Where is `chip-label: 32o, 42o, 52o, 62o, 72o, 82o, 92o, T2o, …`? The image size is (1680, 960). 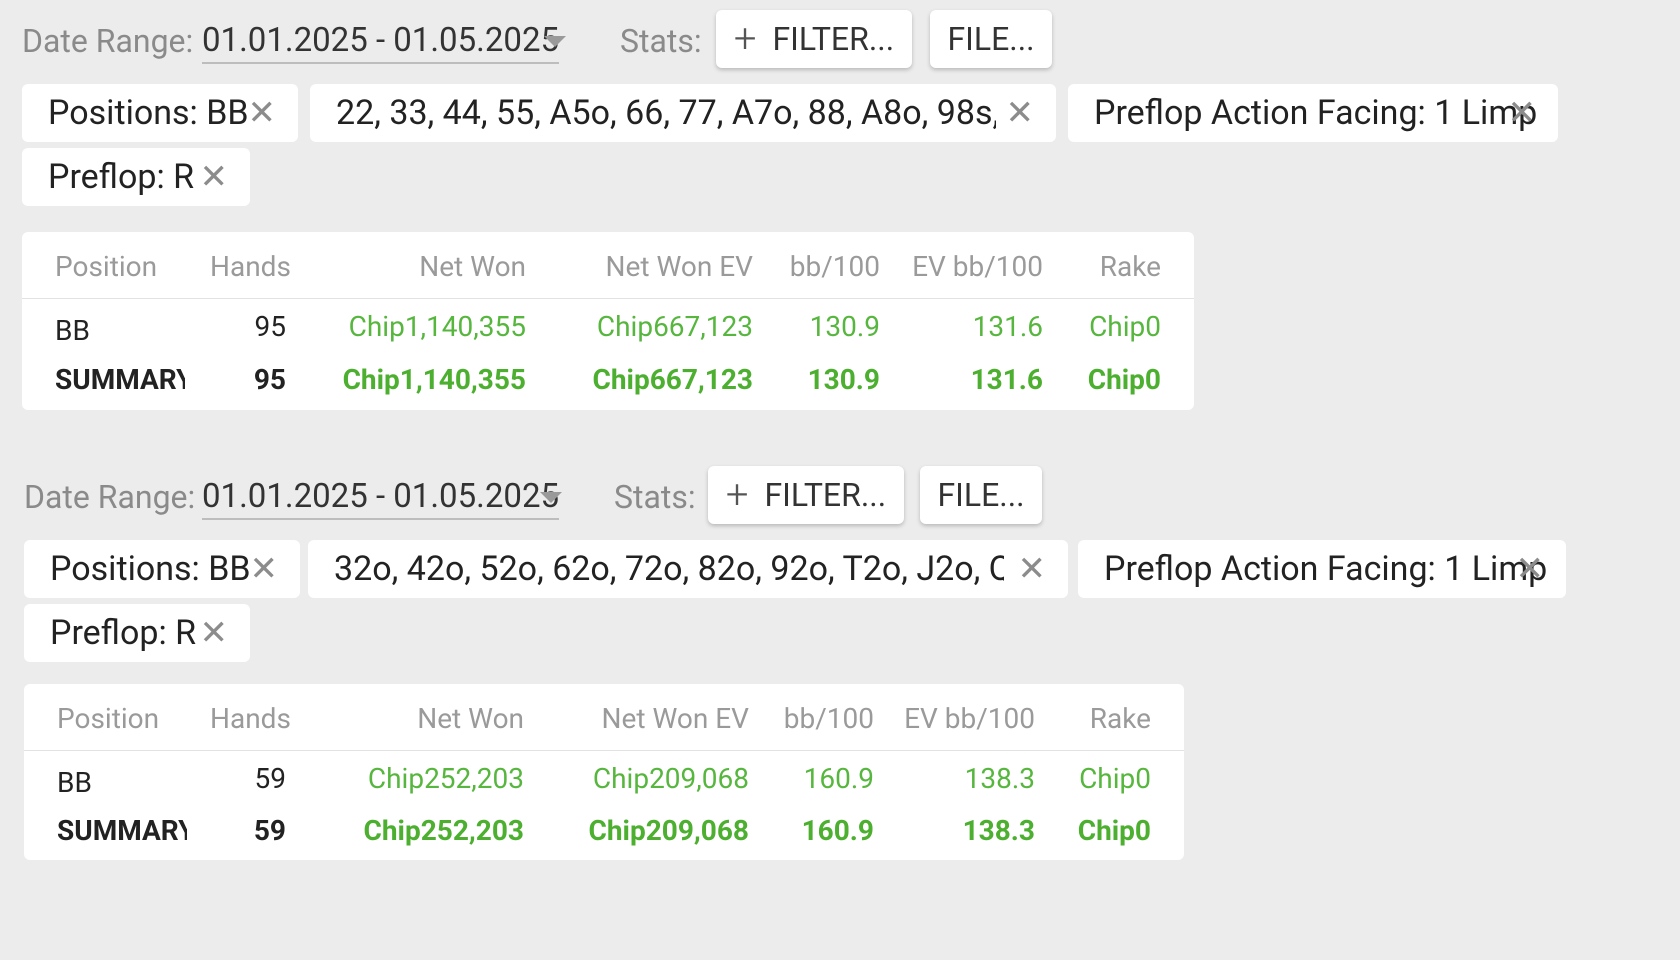
chip-label: 32o, 42o, 52o, 62o, 72o, 82o, 92o, T2o, … is located at coordinates (669, 569).